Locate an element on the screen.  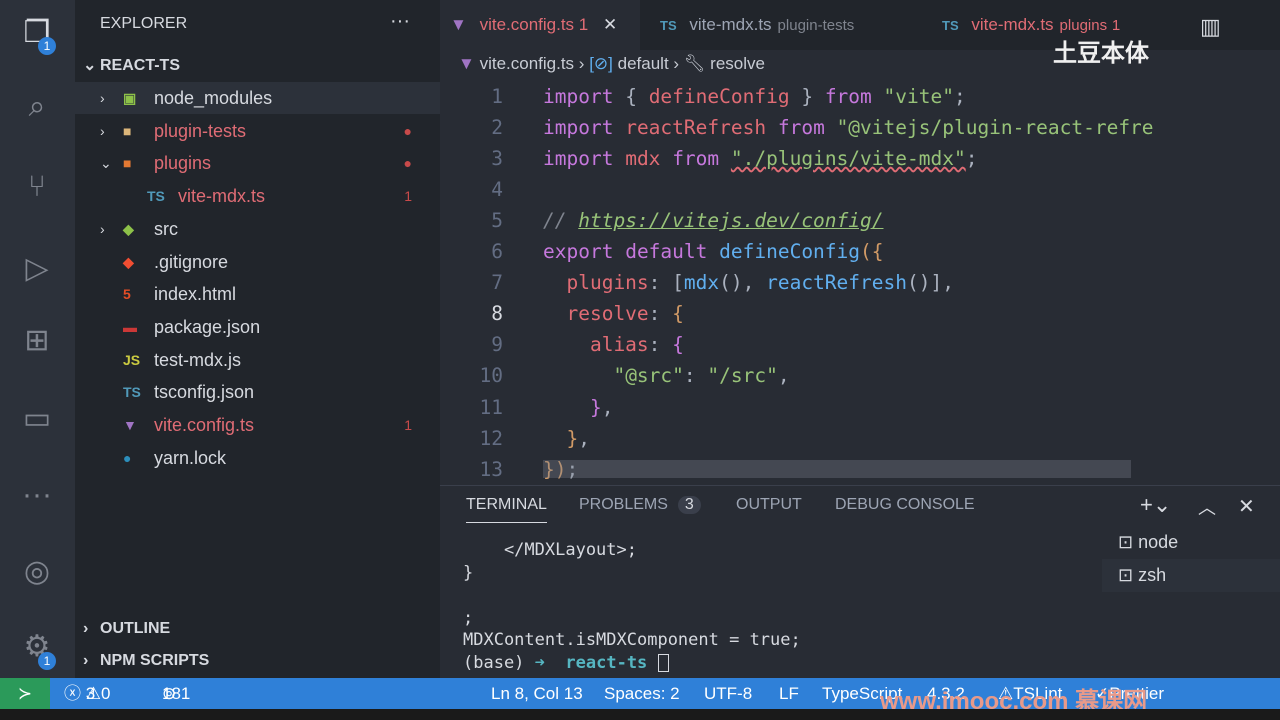
close-panel-icon: ✕ is located at coordinates (1246, 506).